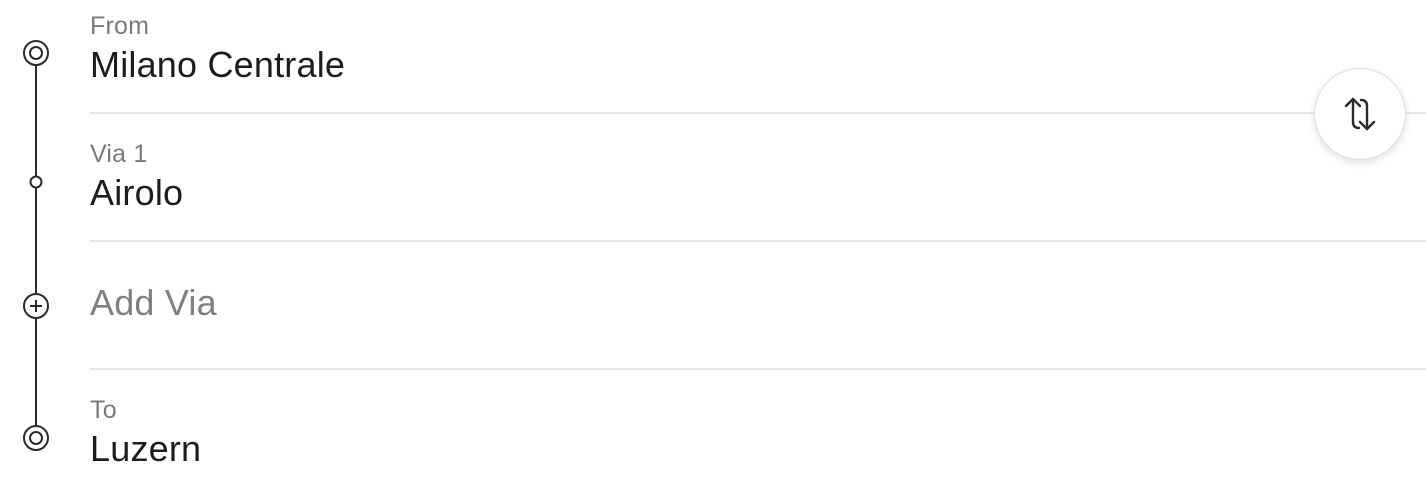 The height and width of the screenshot is (490, 1426). I want to click on swap-icon, so click(1360, 114).